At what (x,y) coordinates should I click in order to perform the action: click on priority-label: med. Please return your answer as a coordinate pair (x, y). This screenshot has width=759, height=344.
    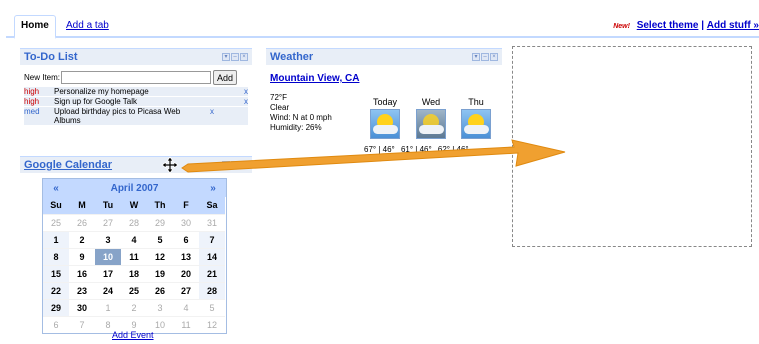
    Looking at the image, I should click on (39, 116).